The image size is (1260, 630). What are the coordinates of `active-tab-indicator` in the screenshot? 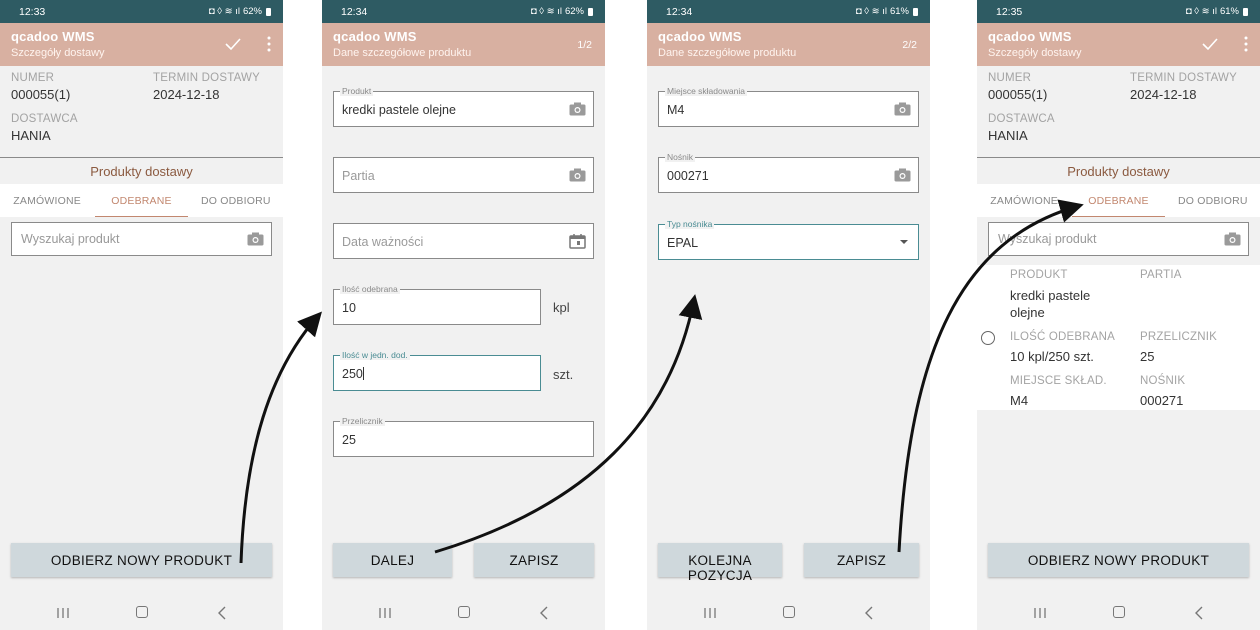 It's located at (1118, 216).